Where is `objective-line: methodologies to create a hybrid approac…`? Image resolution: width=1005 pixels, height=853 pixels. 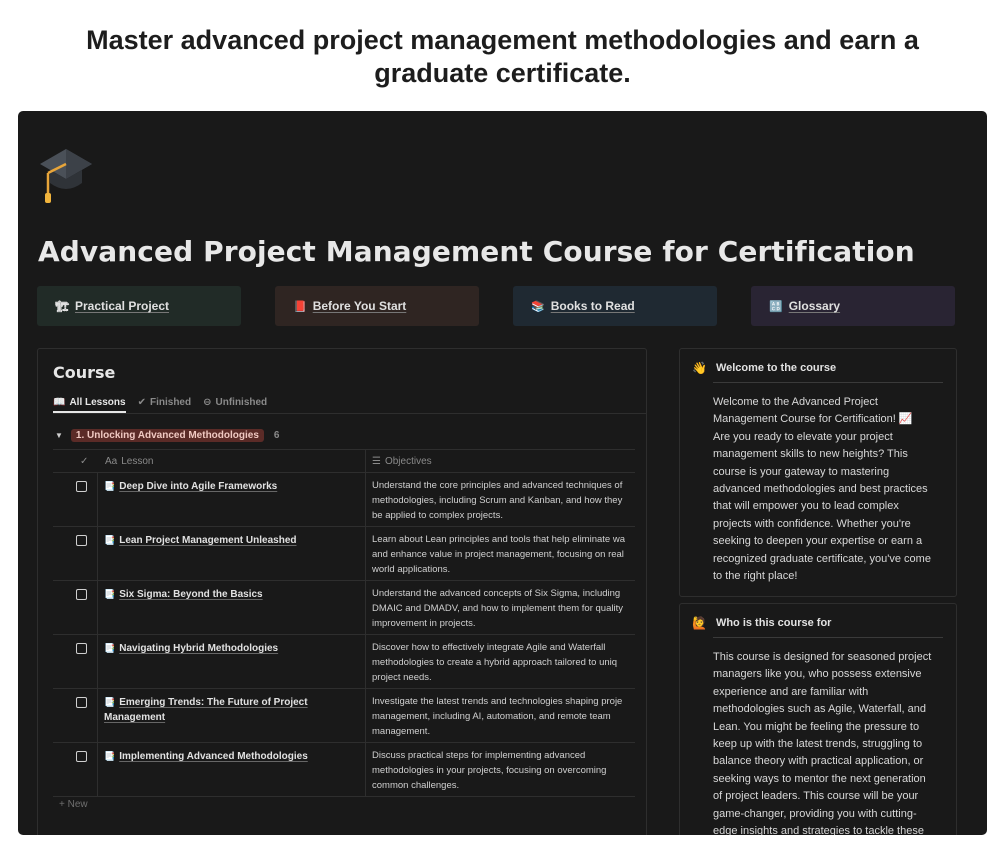 objective-line: methodologies to create a hybrid approac… is located at coordinates (495, 662).